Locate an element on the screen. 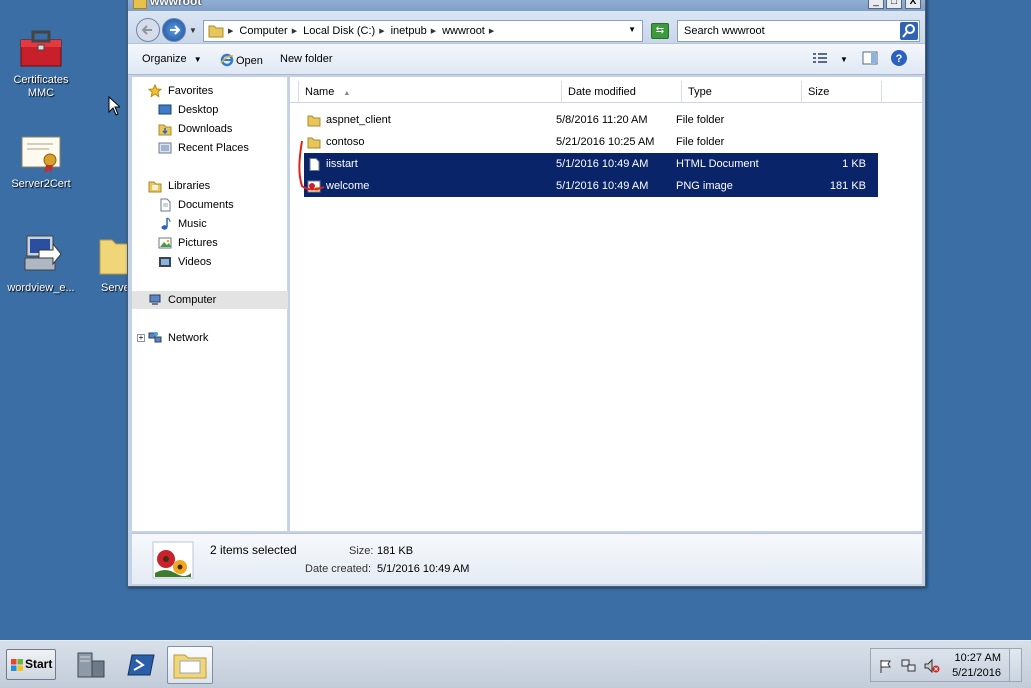  start-button: Start is located at coordinates (31, 664).